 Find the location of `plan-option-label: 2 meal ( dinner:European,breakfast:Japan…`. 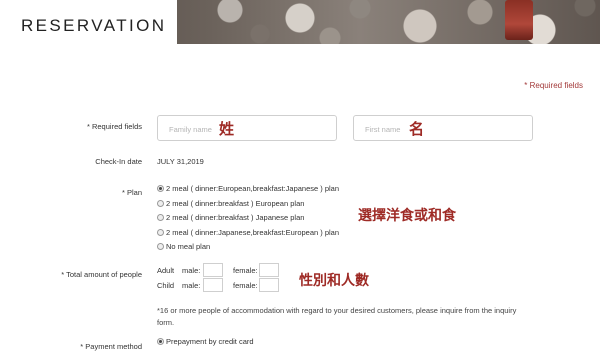

plan-option-label: 2 meal ( dinner:European,breakfast:Japan… is located at coordinates (253, 188).